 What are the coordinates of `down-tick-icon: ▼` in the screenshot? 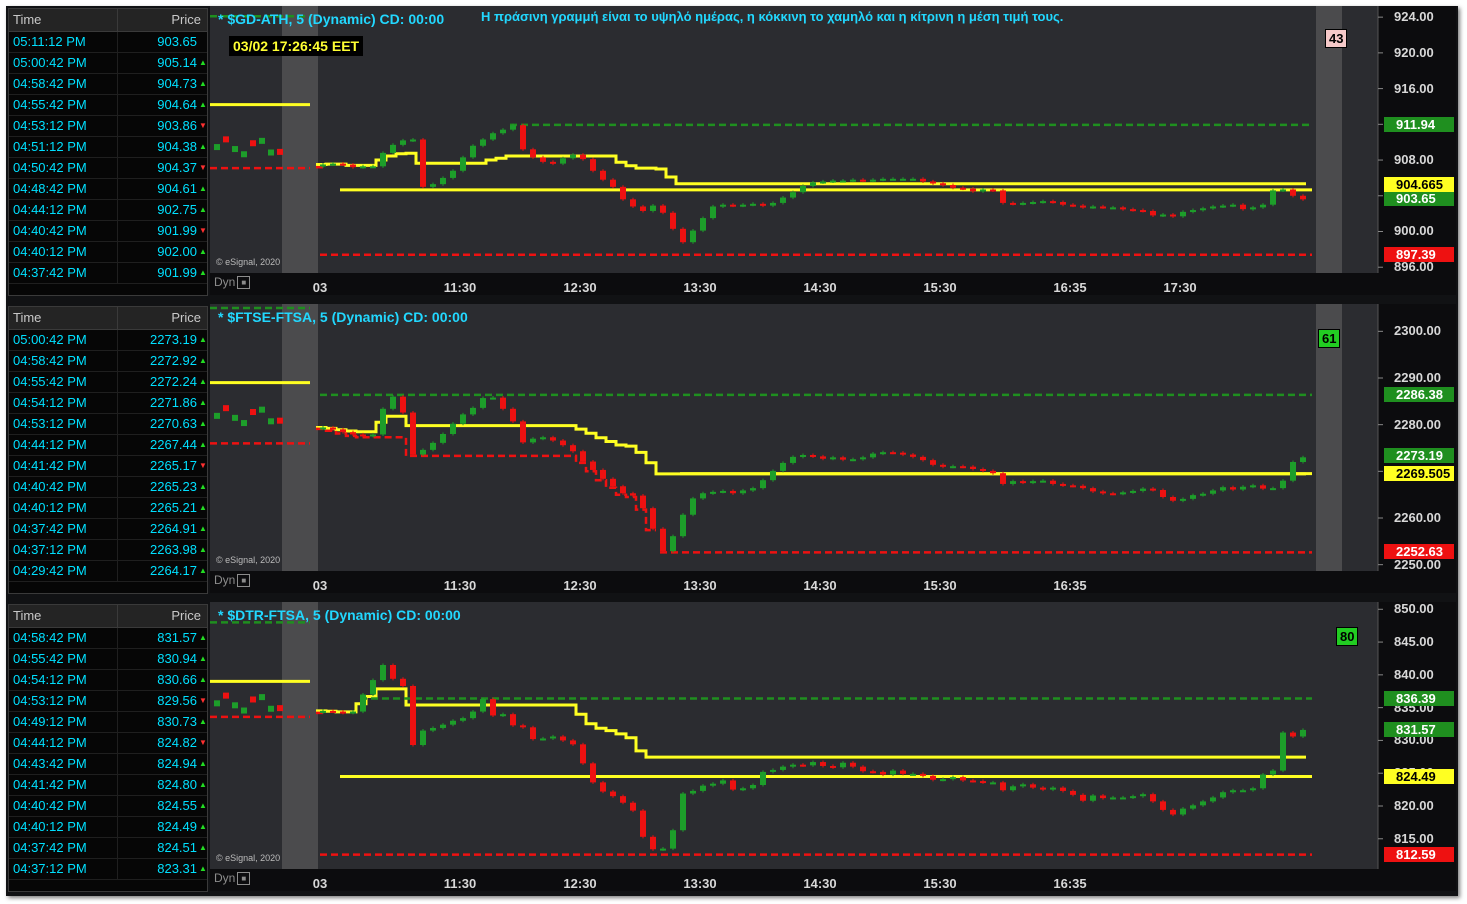 It's located at (203, 700).